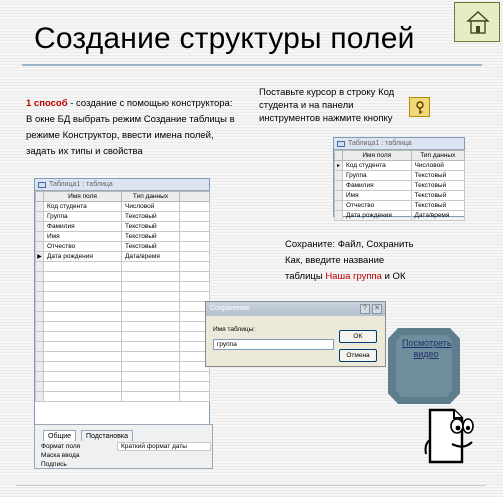  Describe the element at coordinates (377, 309) in the screenshot. I see `close-icon: ✕` at that location.